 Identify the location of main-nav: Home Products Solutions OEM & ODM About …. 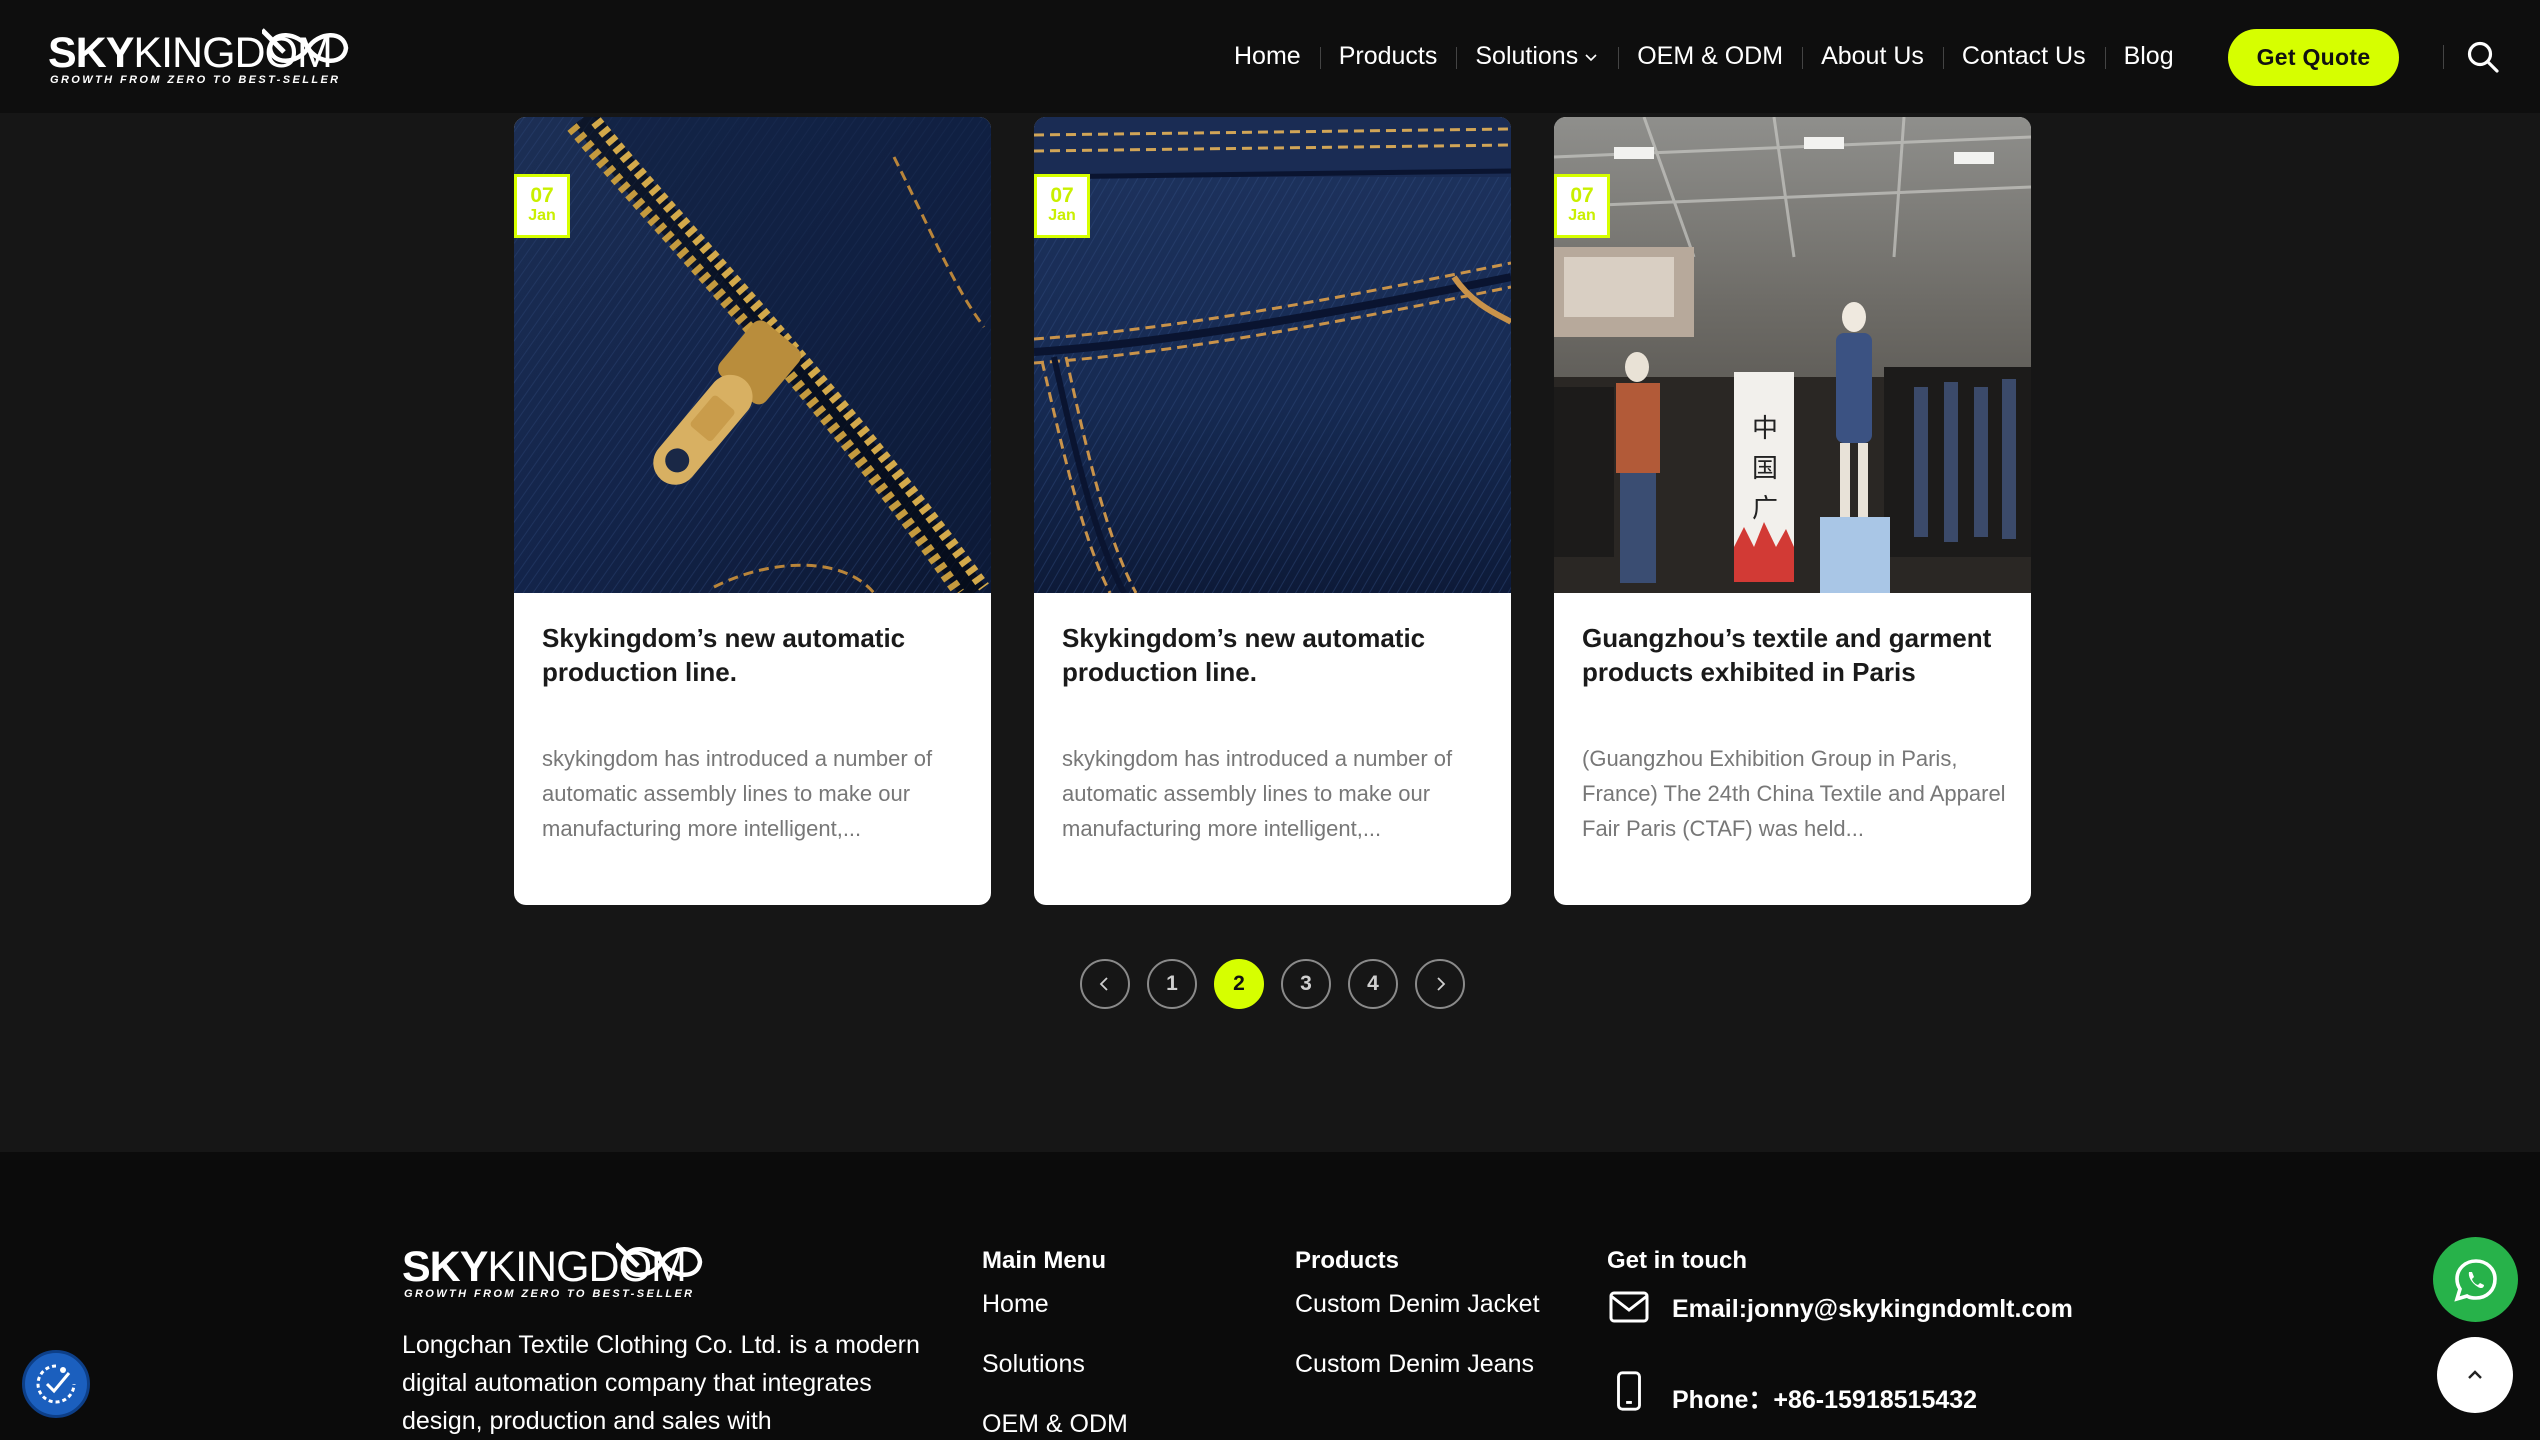
(1704, 56).